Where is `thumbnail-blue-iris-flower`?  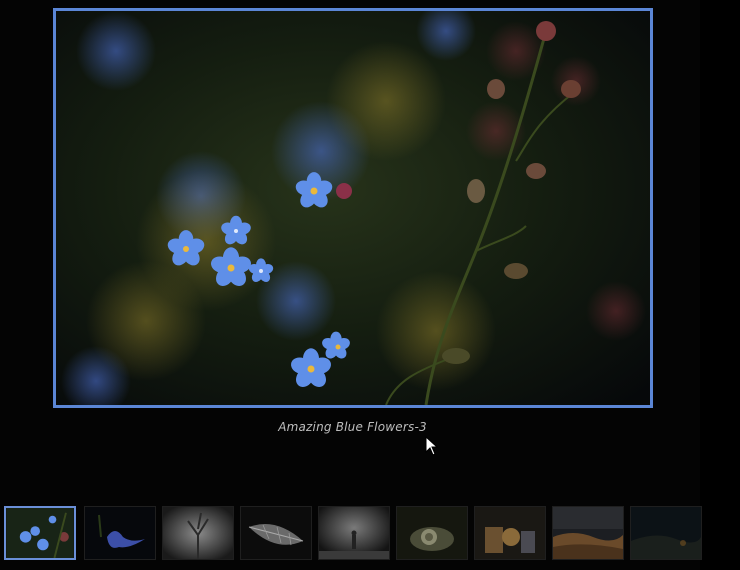 thumbnail-blue-iris-flower is located at coordinates (120, 533).